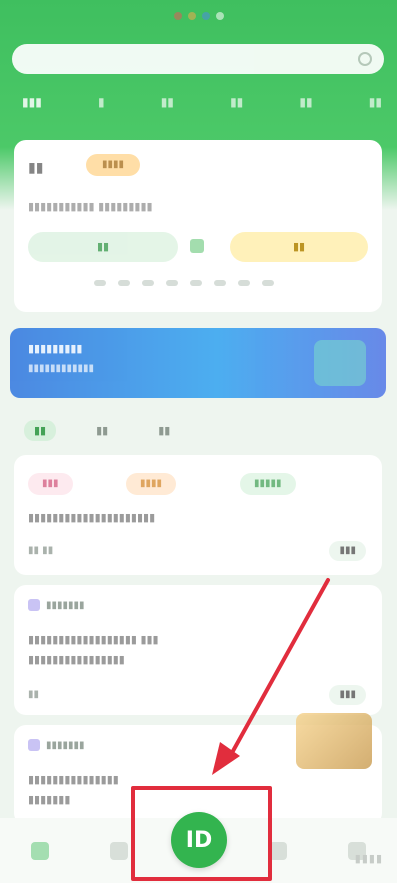 The height and width of the screenshot is (883, 397). I want to click on search-input, so click(198, 59).